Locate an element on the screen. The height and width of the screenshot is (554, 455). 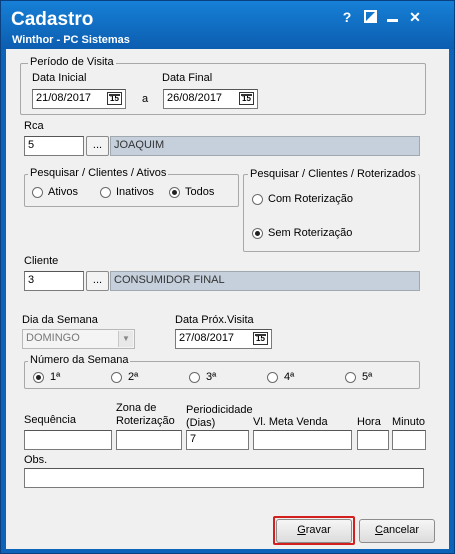
window-title: Cadastro is located at coordinates (52, 19).